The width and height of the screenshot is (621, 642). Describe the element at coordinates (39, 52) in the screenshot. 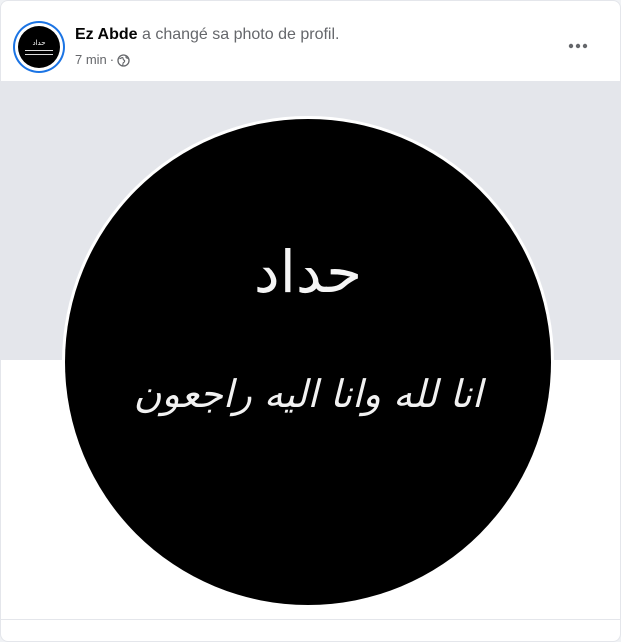

I see `avatar-calligraphy-mark` at that location.